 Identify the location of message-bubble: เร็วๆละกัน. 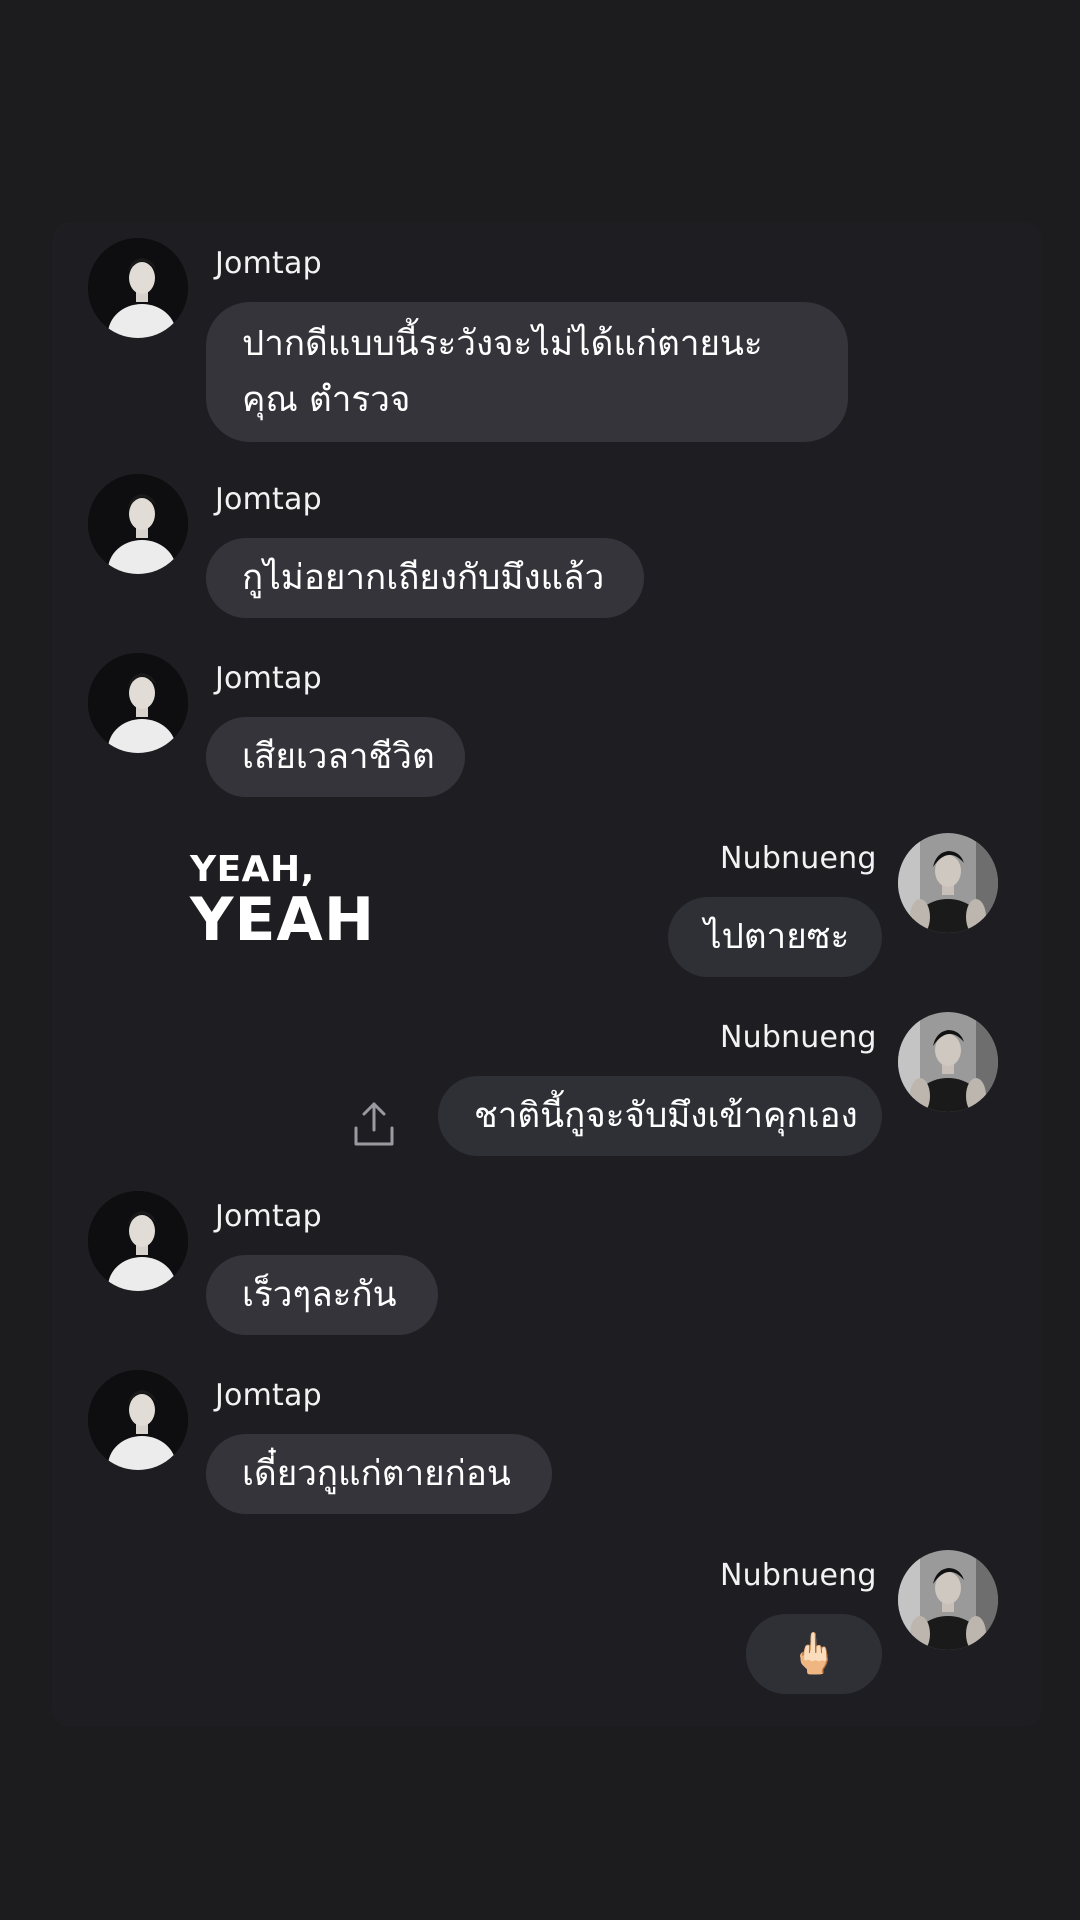
(322, 1295).